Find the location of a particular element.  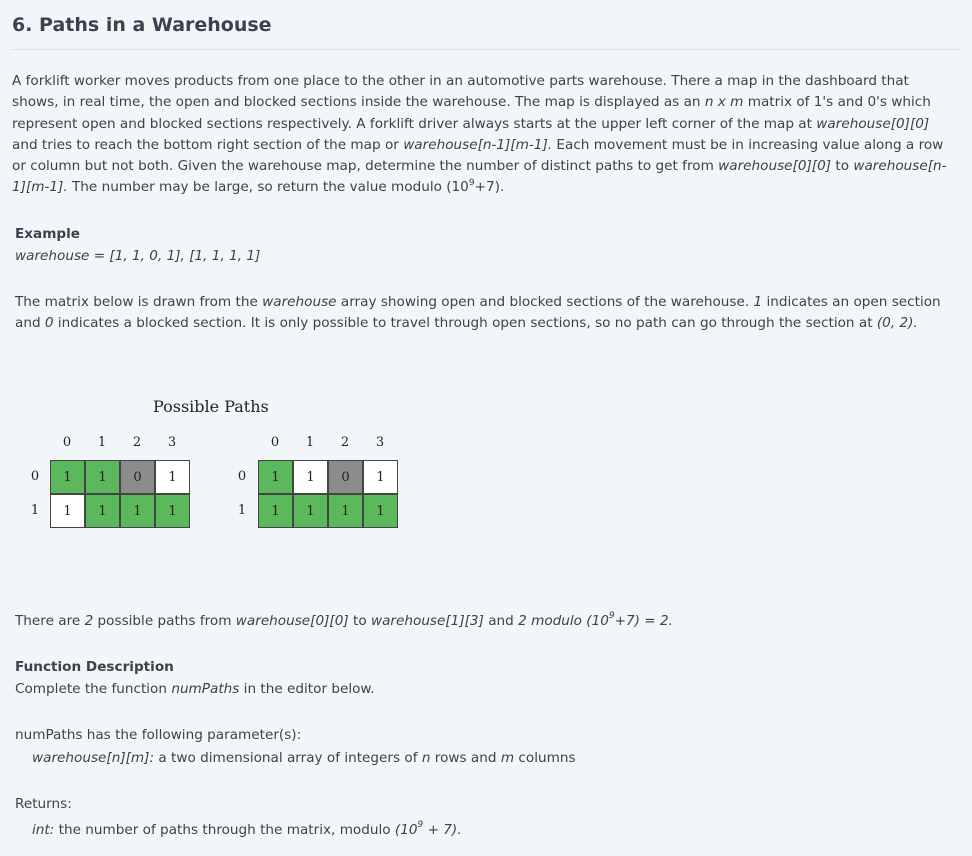

parameter-text: columns is located at coordinates (545, 758).